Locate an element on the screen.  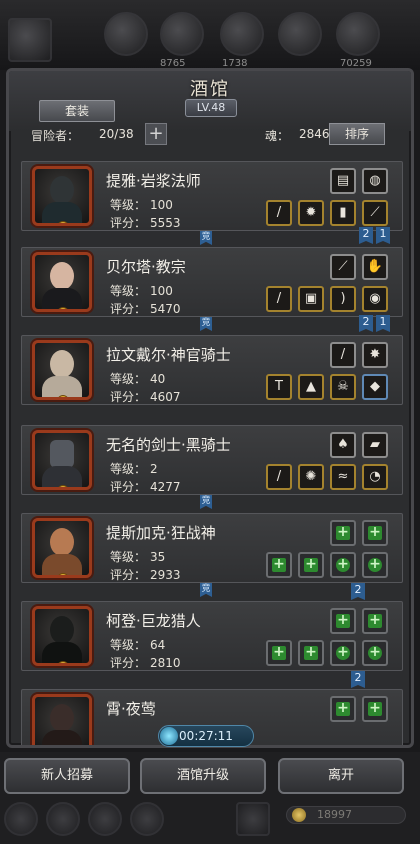
adventurer-count-value: 20/38 is located at coordinates (116, 134).